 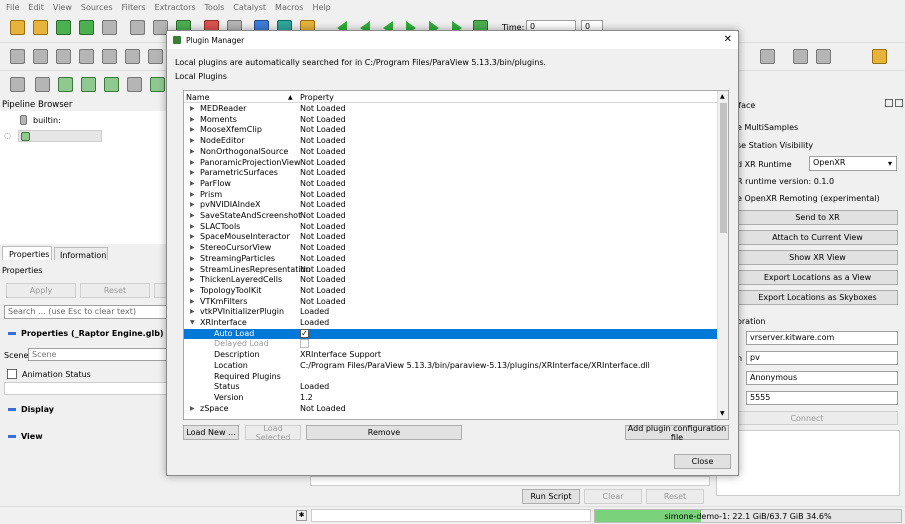 I want to click on checked-checkbox-icon: ✓, so click(x=304, y=333).